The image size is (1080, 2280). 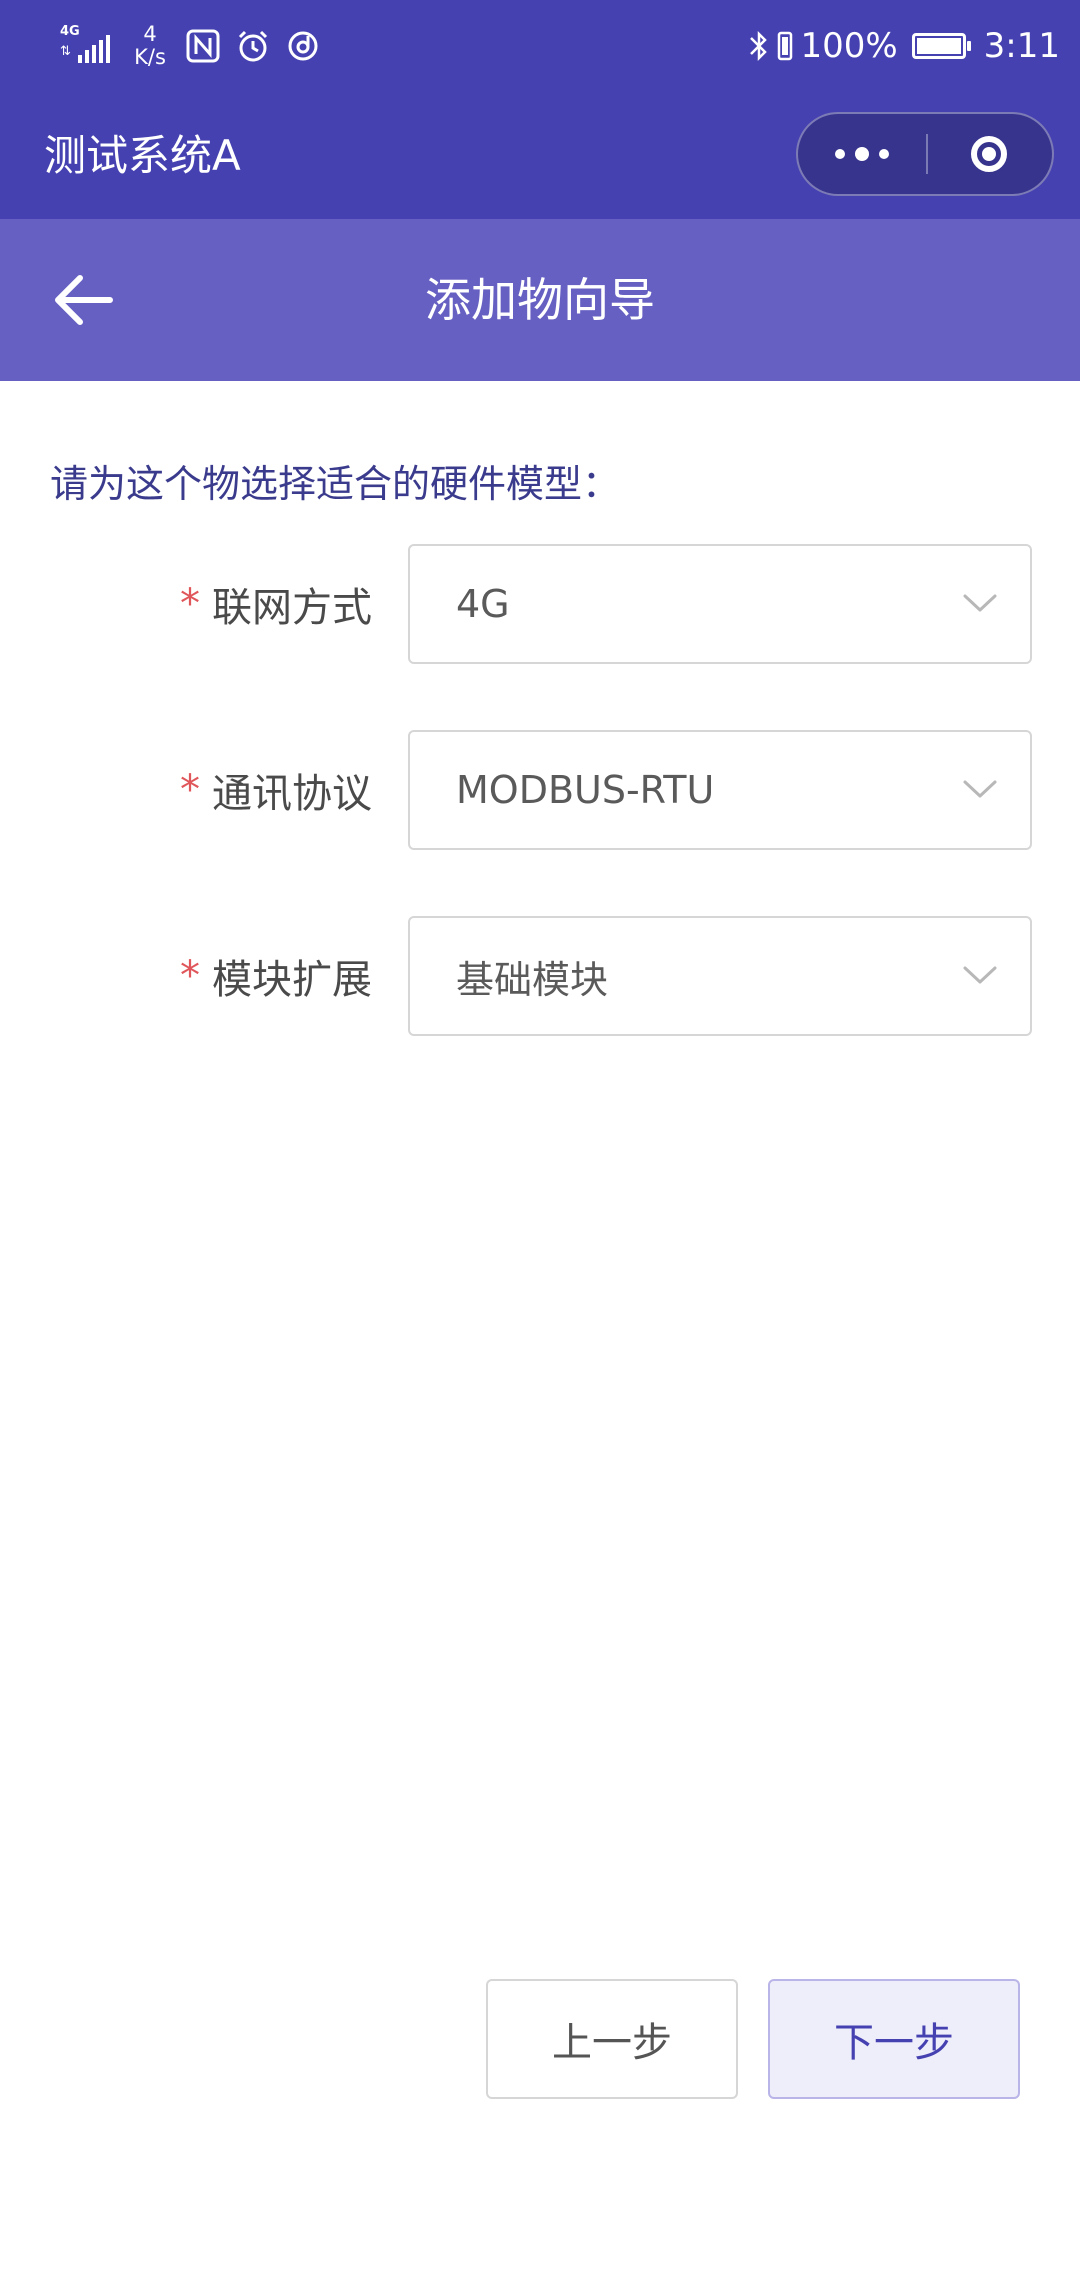 What do you see at coordinates (483, 604) in the screenshot?
I see `select-value: 4G` at bounding box center [483, 604].